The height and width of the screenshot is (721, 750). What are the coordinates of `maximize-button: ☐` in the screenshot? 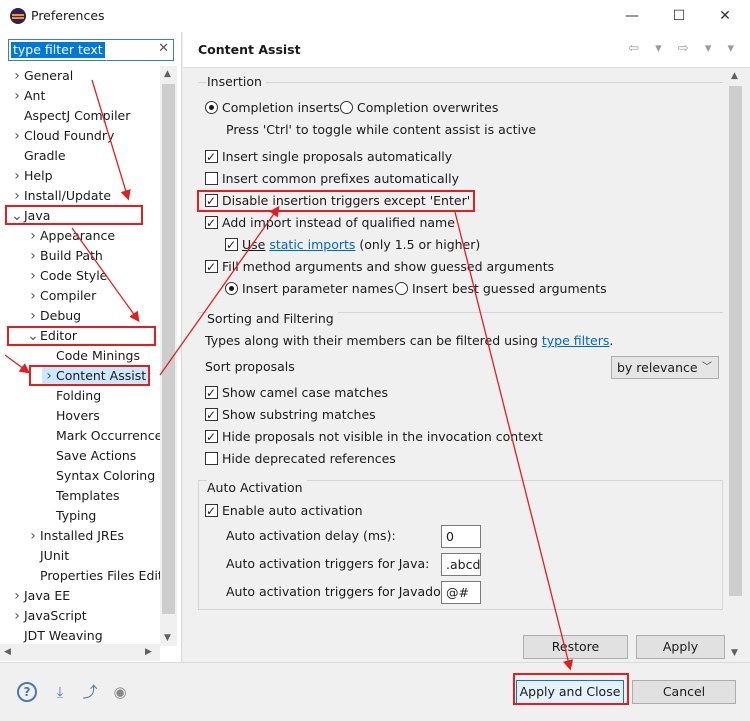 It's located at (679, 16).